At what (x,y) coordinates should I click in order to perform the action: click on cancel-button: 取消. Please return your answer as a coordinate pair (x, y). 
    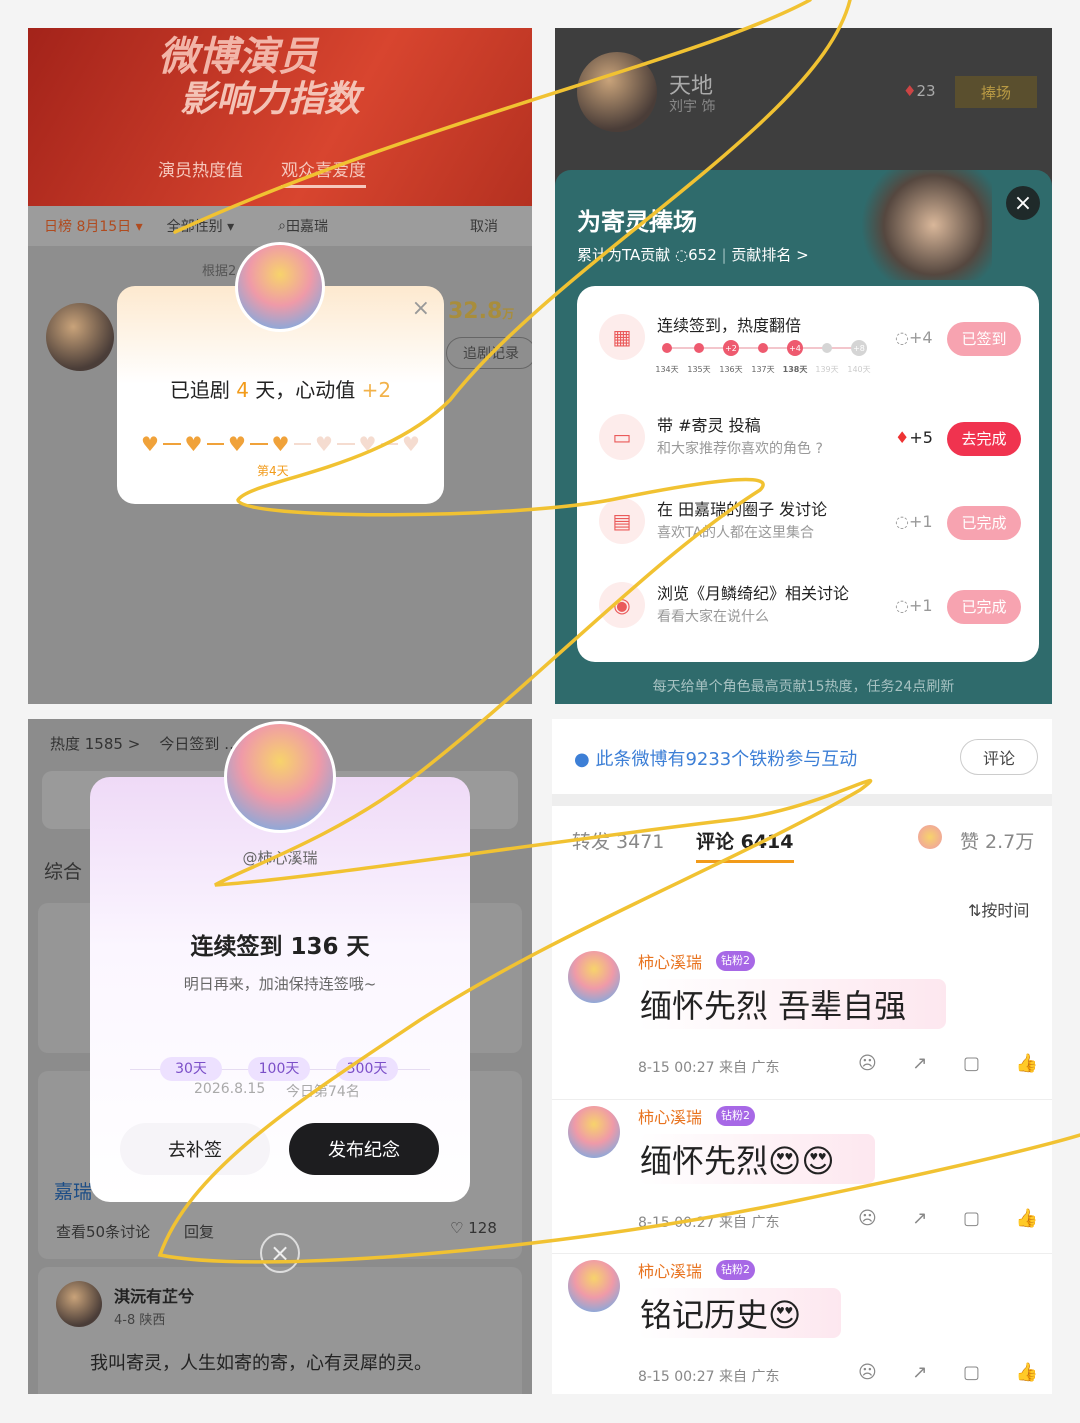
    Looking at the image, I should click on (484, 226).